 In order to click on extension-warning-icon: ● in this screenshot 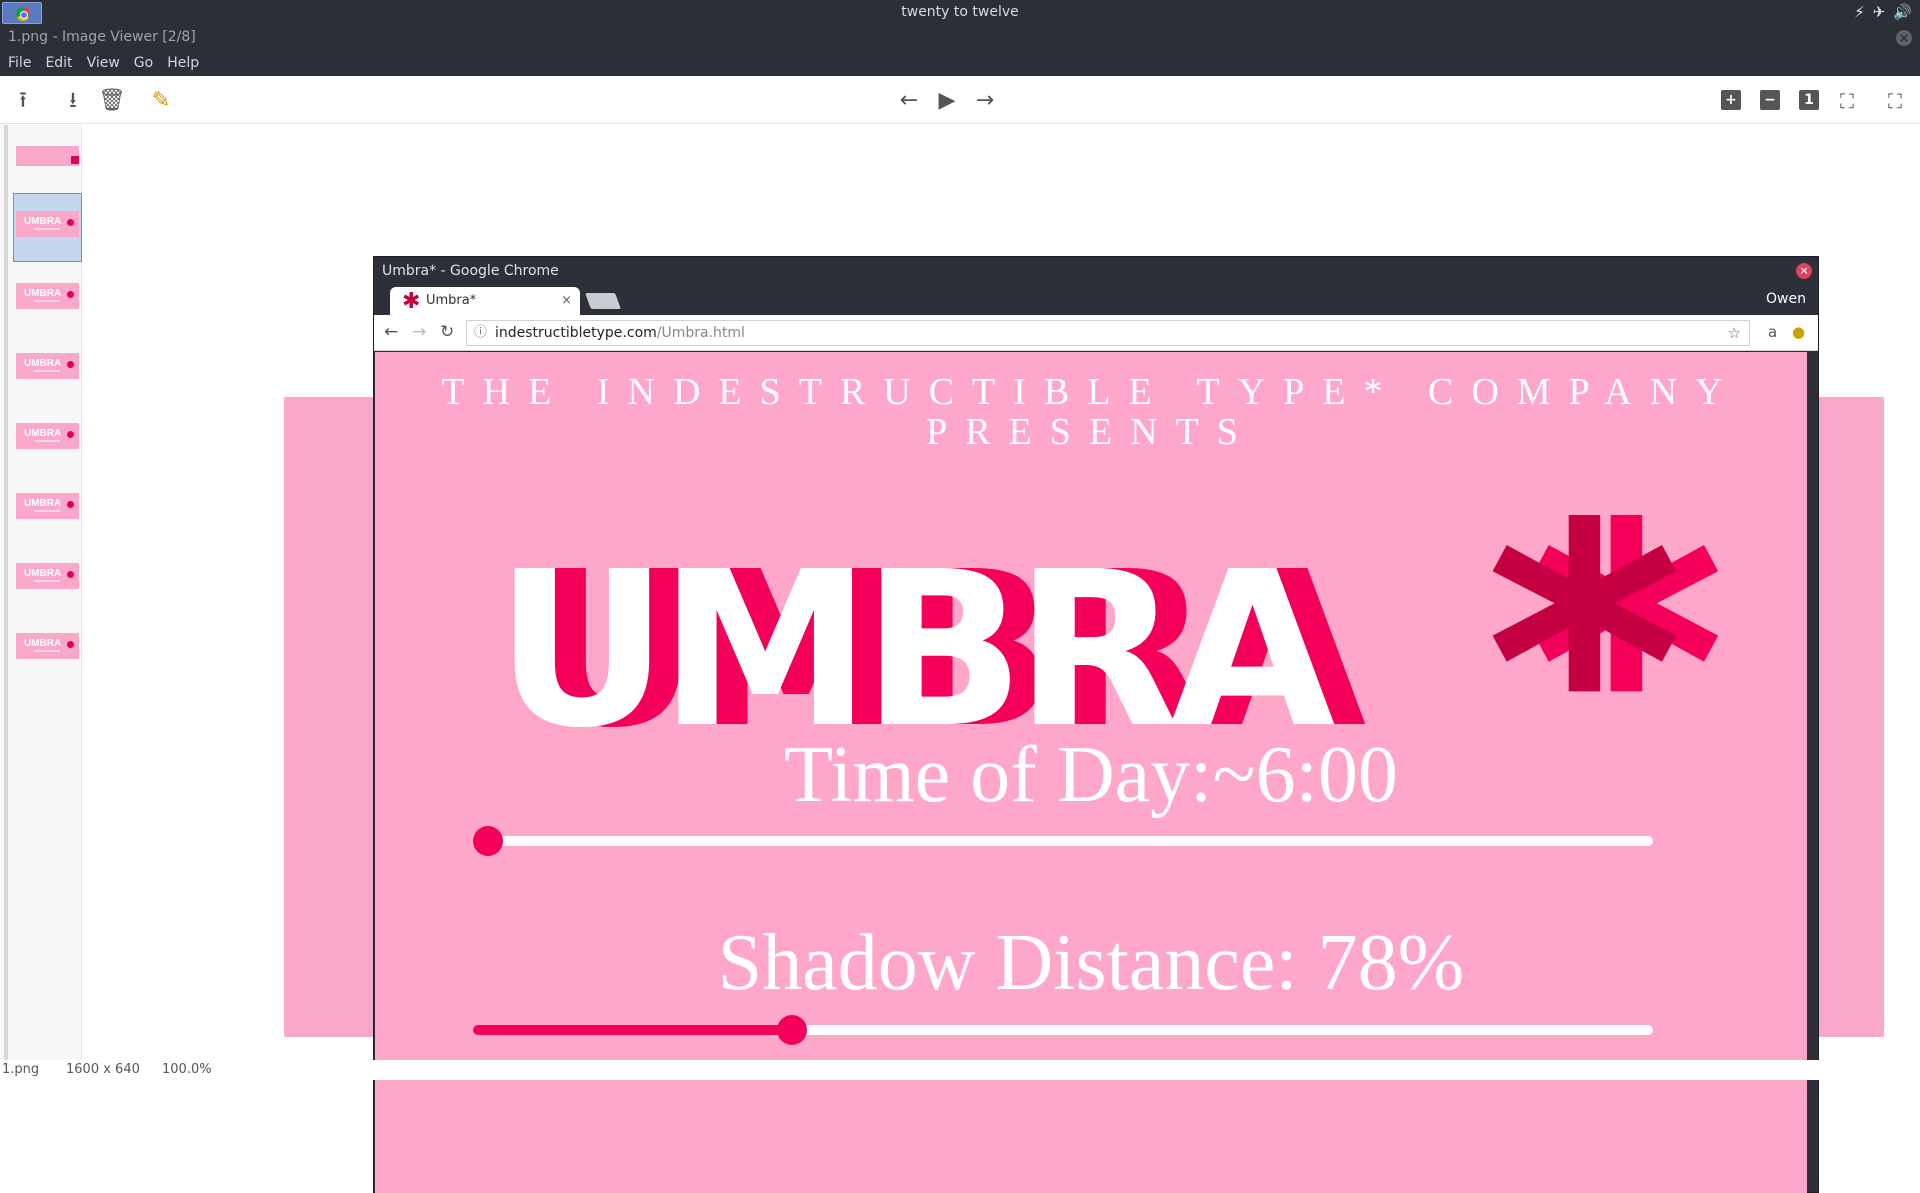, I will do `click(1798, 332)`.